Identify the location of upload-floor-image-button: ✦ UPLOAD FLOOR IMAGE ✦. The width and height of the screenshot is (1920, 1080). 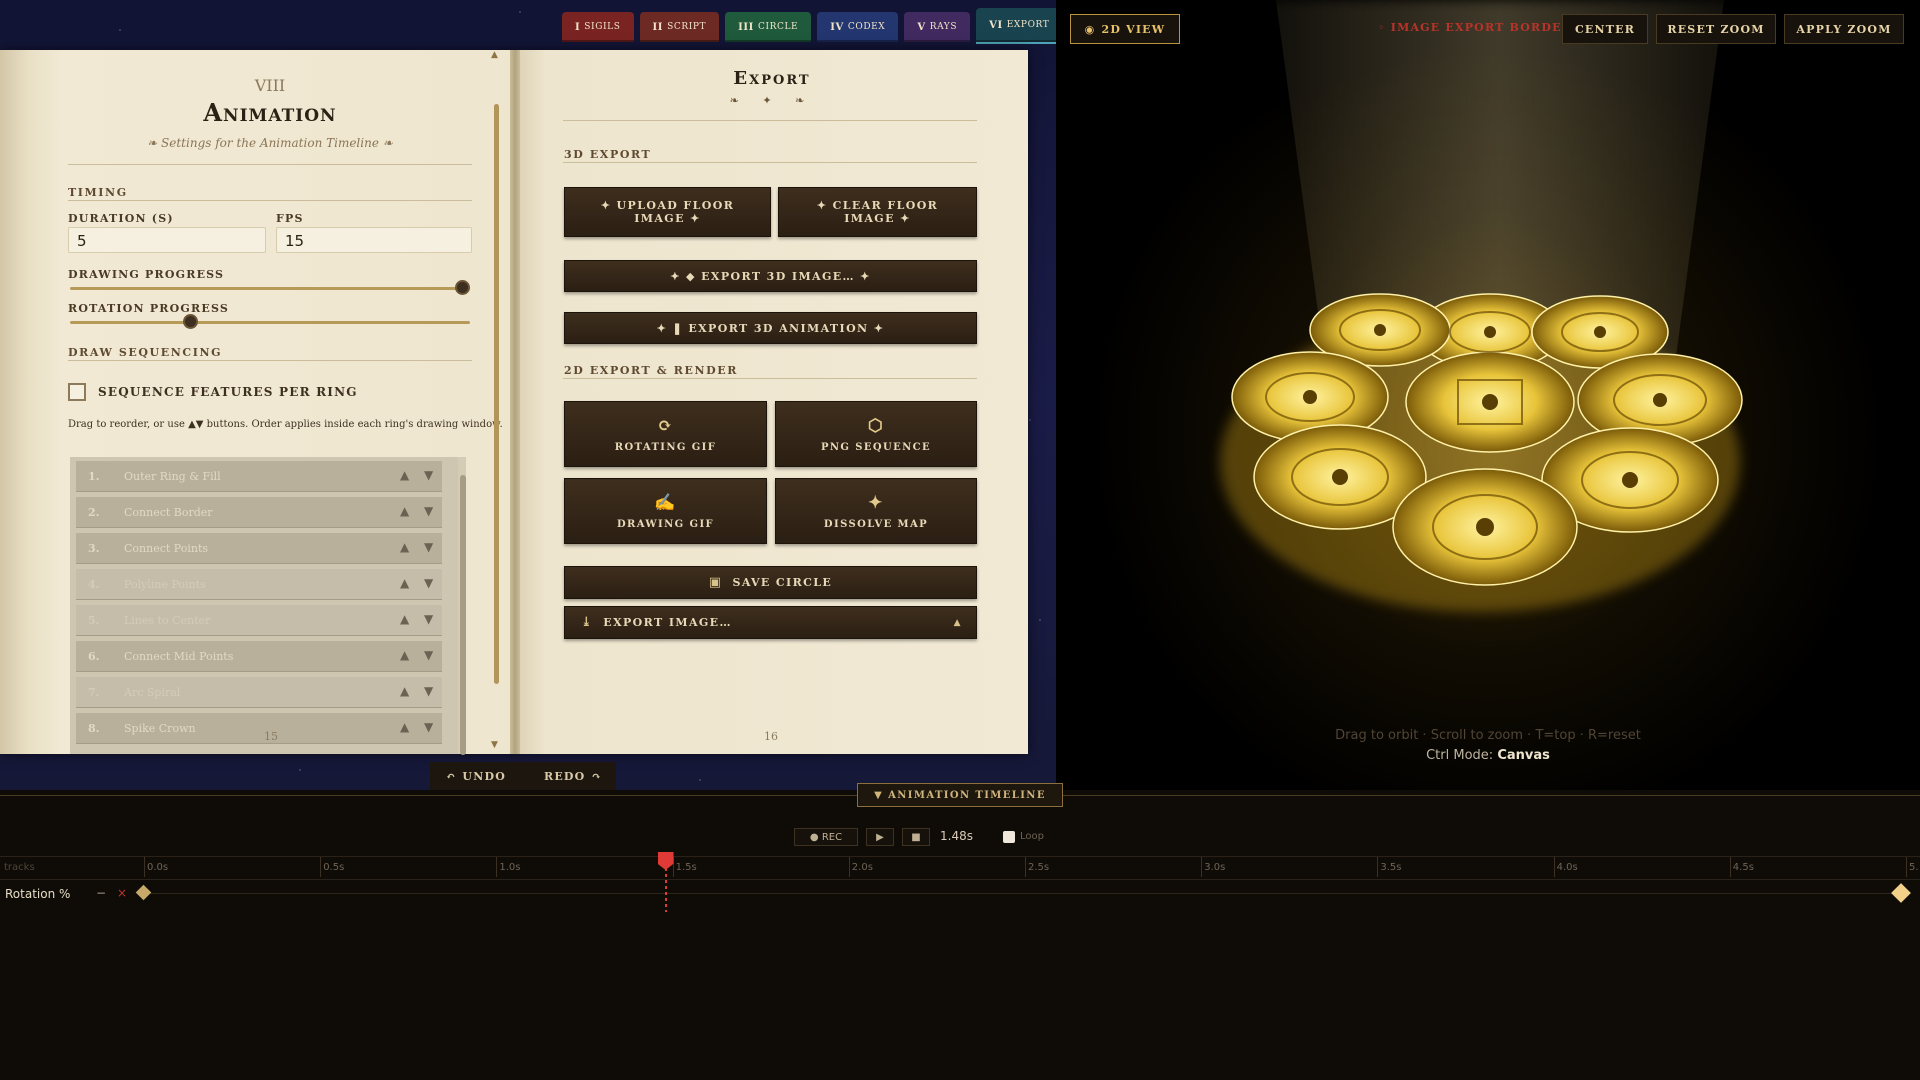
(667, 212).